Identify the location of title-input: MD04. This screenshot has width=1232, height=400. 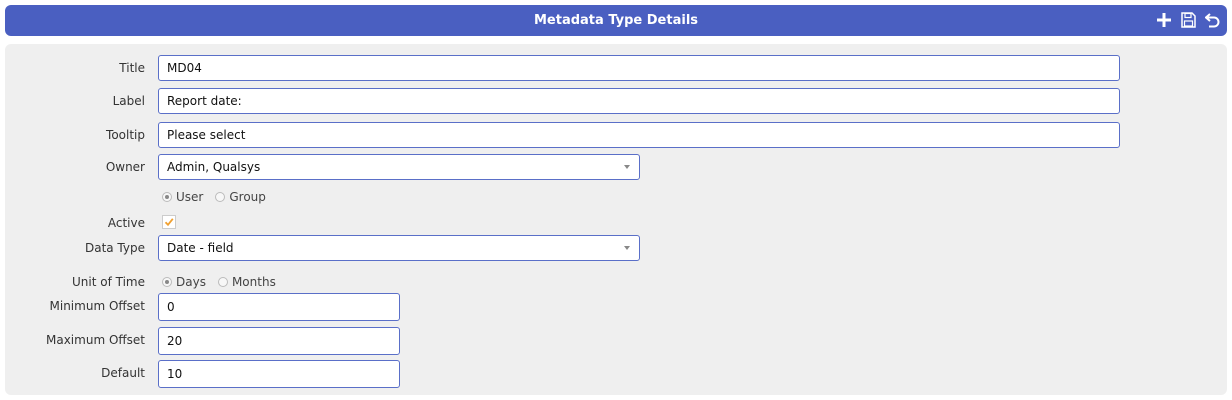
(639, 68).